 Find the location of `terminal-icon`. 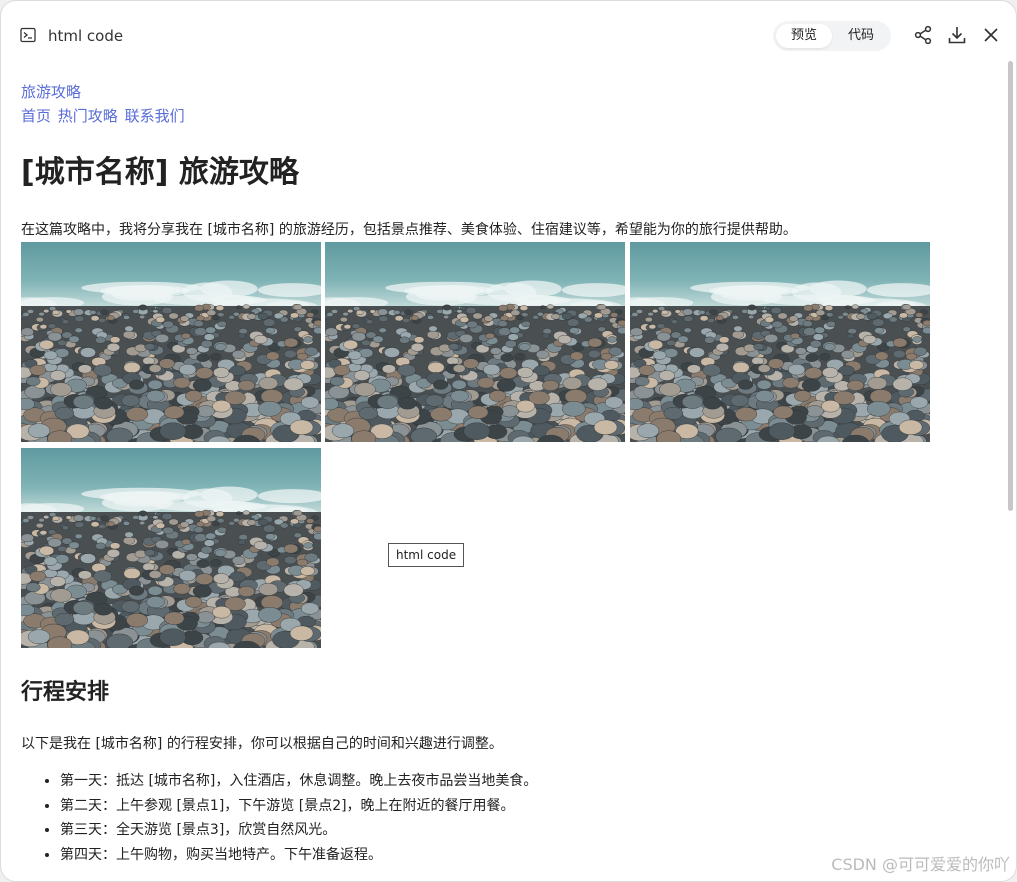

terminal-icon is located at coordinates (28, 35).